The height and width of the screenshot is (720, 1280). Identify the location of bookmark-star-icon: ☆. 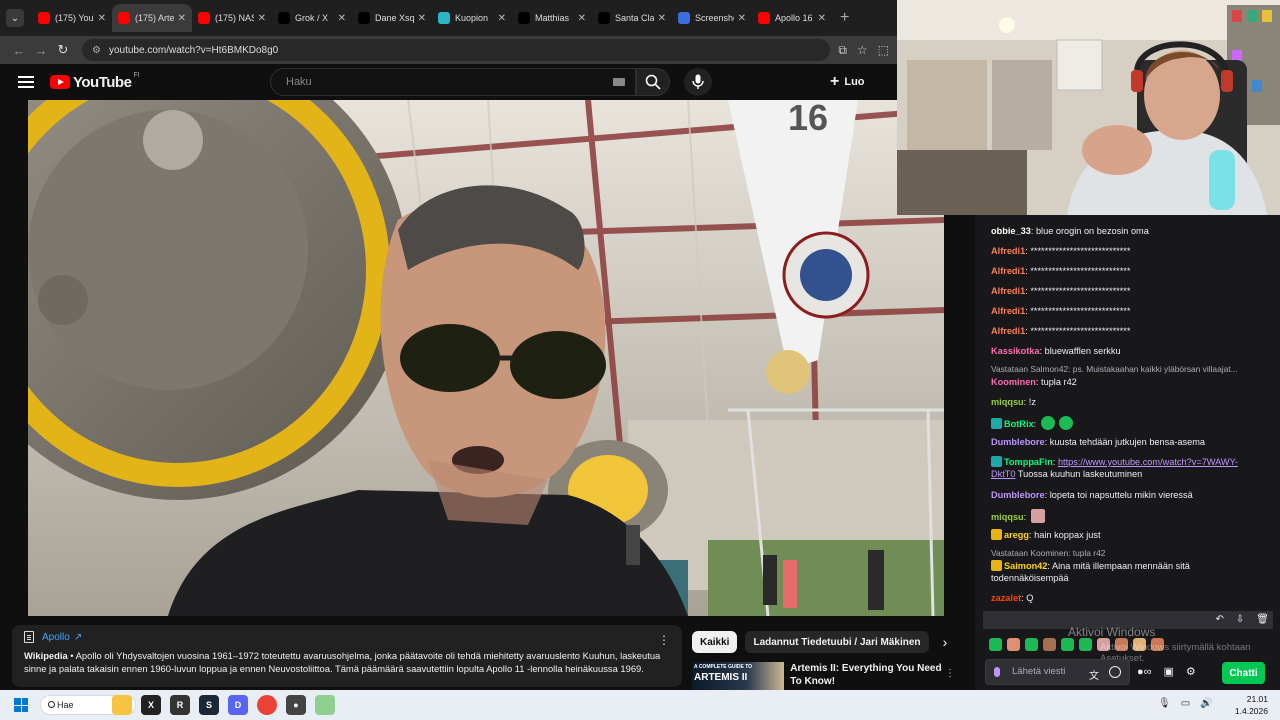
(862, 50).